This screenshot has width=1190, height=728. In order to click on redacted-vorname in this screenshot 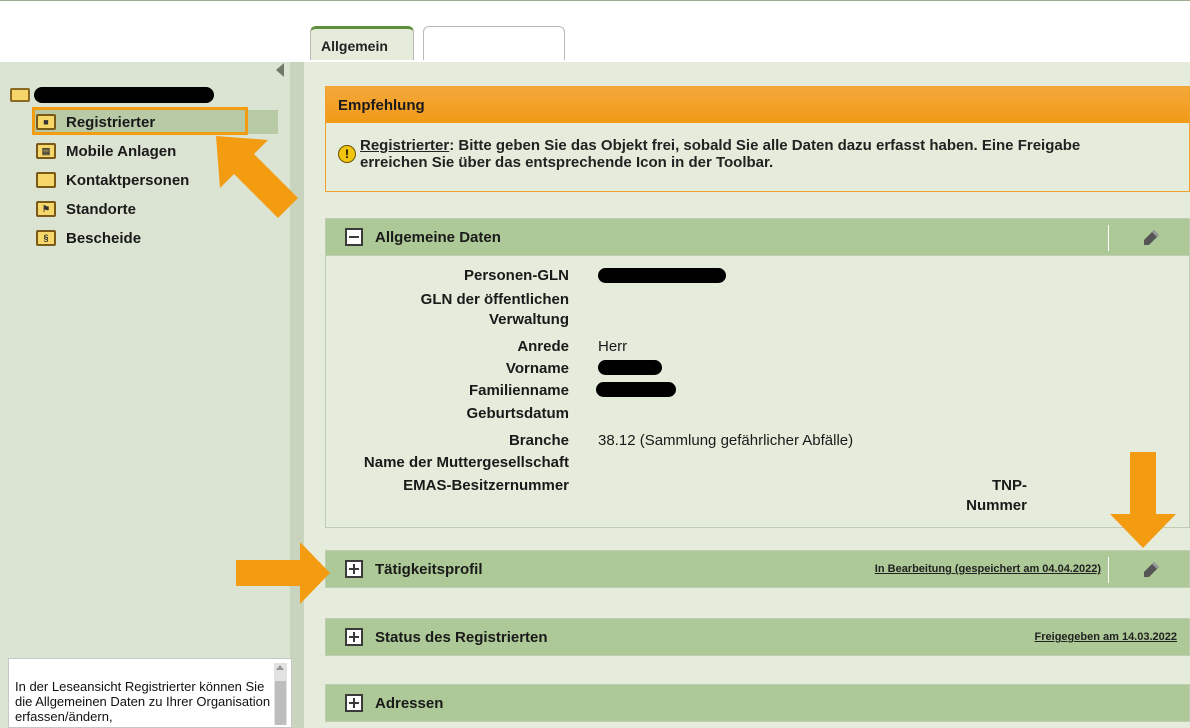, I will do `click(630, 367)`.